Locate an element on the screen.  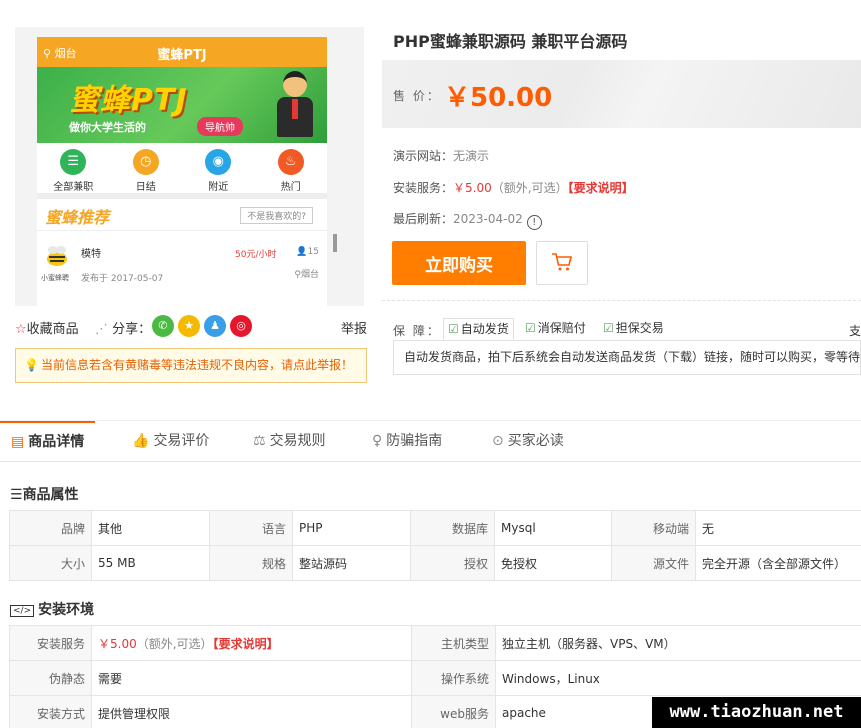
demo-row: 演示网站：无演示 is located at coordinates (441, 156).